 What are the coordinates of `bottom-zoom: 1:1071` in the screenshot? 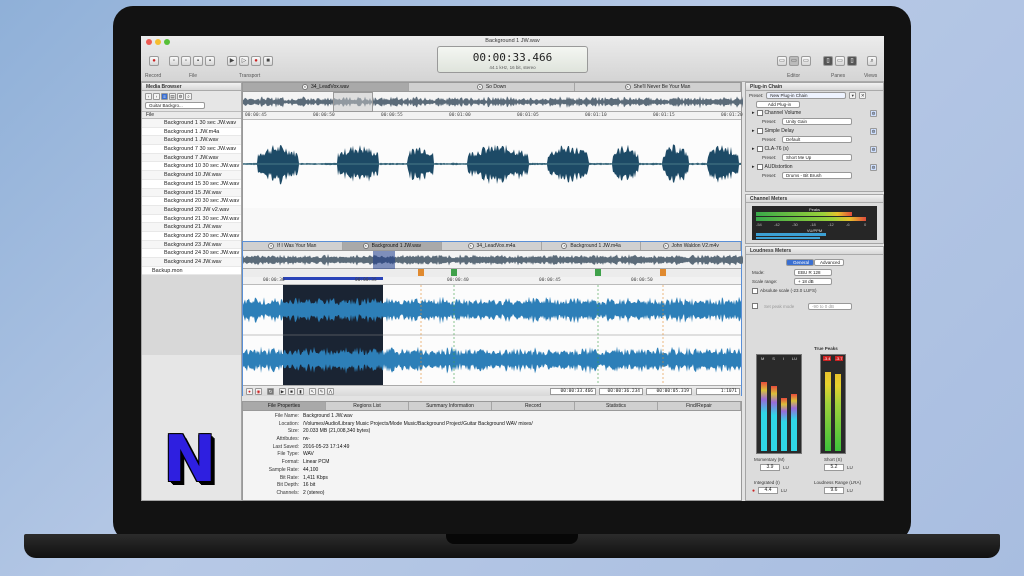 It's located at (718, 391).